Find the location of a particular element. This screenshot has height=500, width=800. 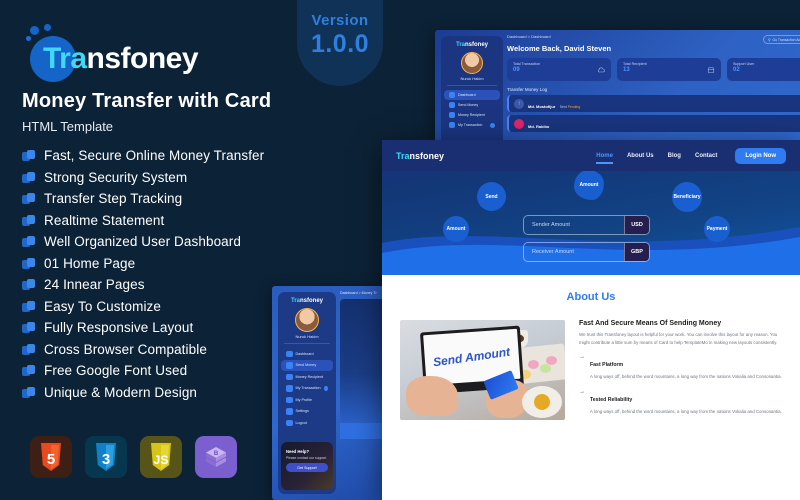

stat-card: Total Recipient 13 is located at coordinates (669, 69).